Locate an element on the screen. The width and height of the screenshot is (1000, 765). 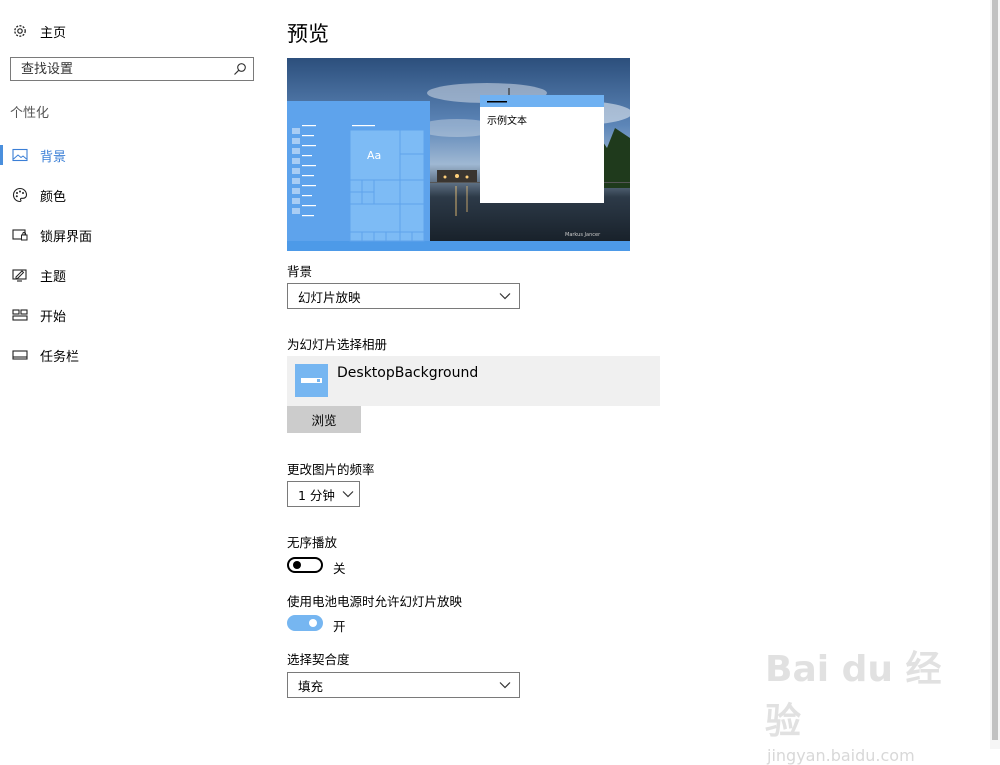
scrollbar-thumb is located at coordinates (995, 370).